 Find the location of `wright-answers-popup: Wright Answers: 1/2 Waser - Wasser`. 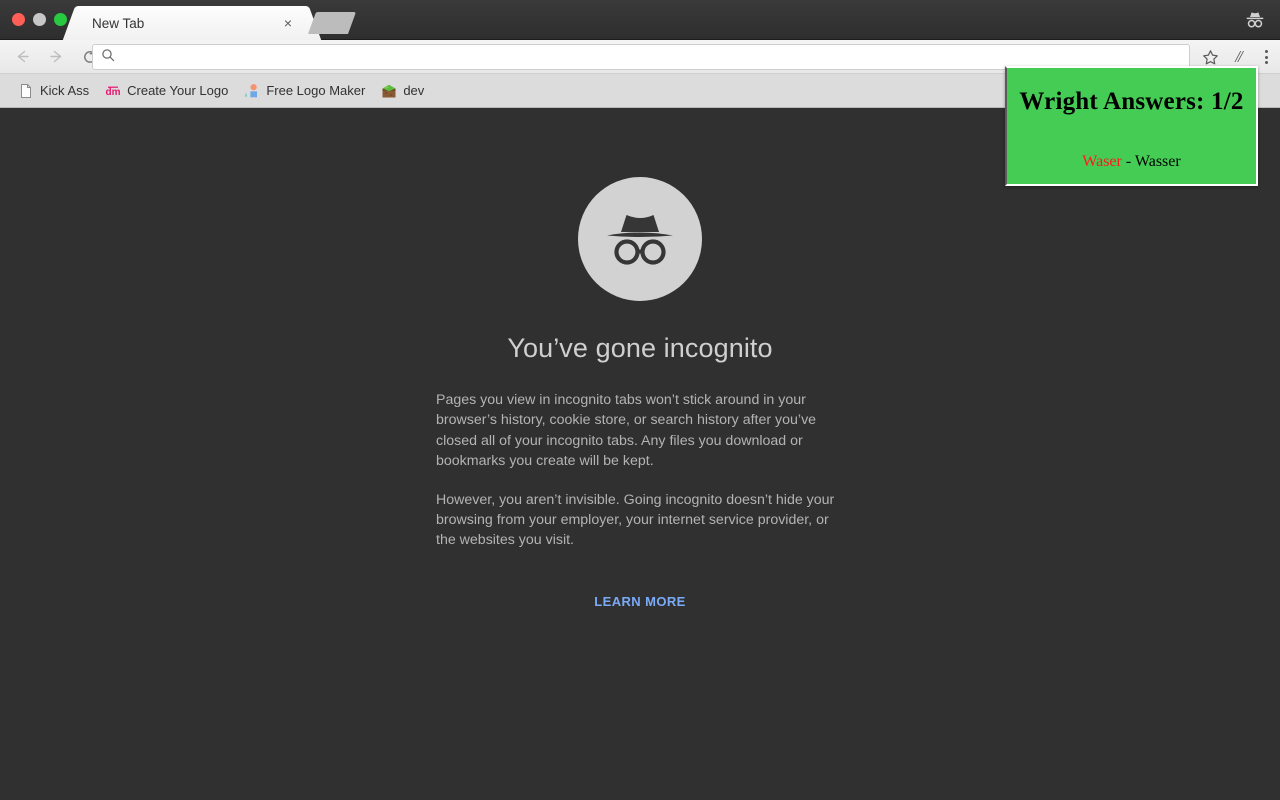

wright-answers-popup: Wright Answers: 1/2 Waser - Wasser is located at coordinates (1131, 126).